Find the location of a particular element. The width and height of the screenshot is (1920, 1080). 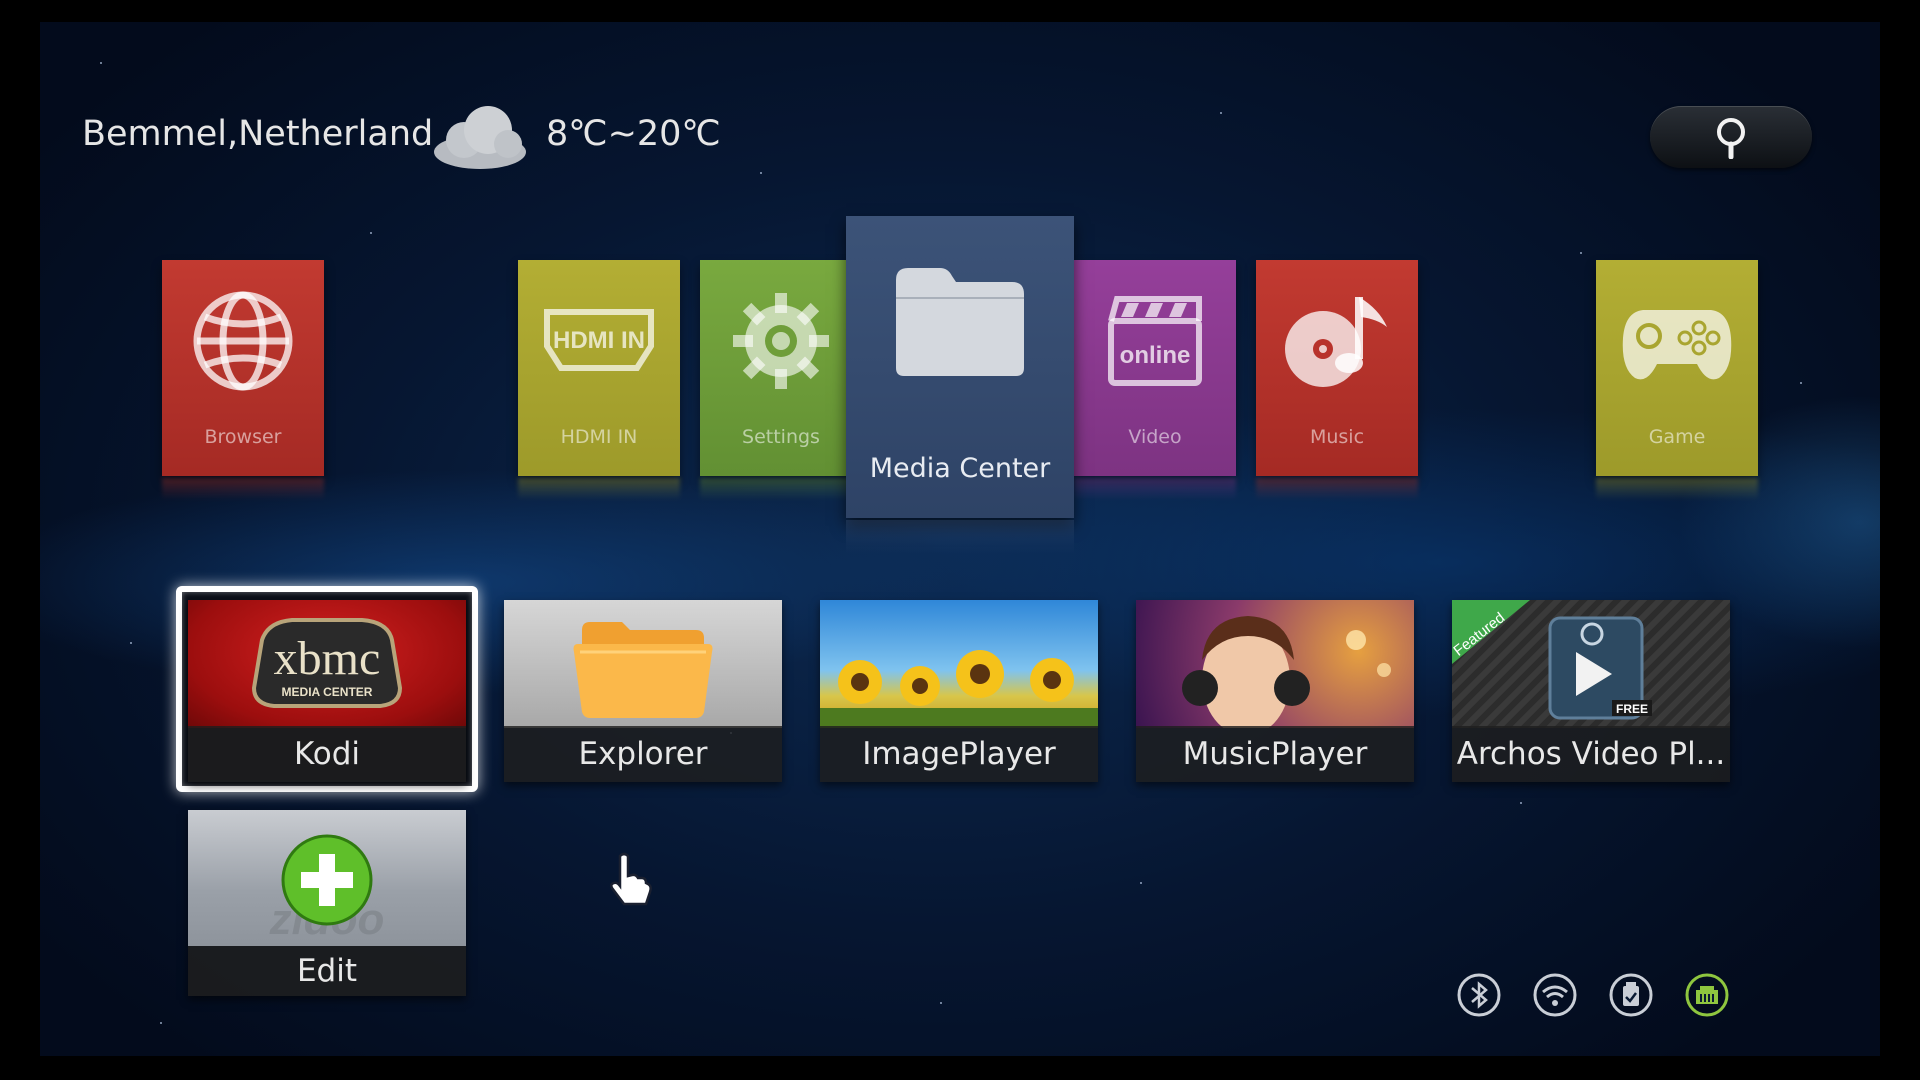

kodi-logo-subtext: MEDIA CENTER is located at coordinates (327, 692).